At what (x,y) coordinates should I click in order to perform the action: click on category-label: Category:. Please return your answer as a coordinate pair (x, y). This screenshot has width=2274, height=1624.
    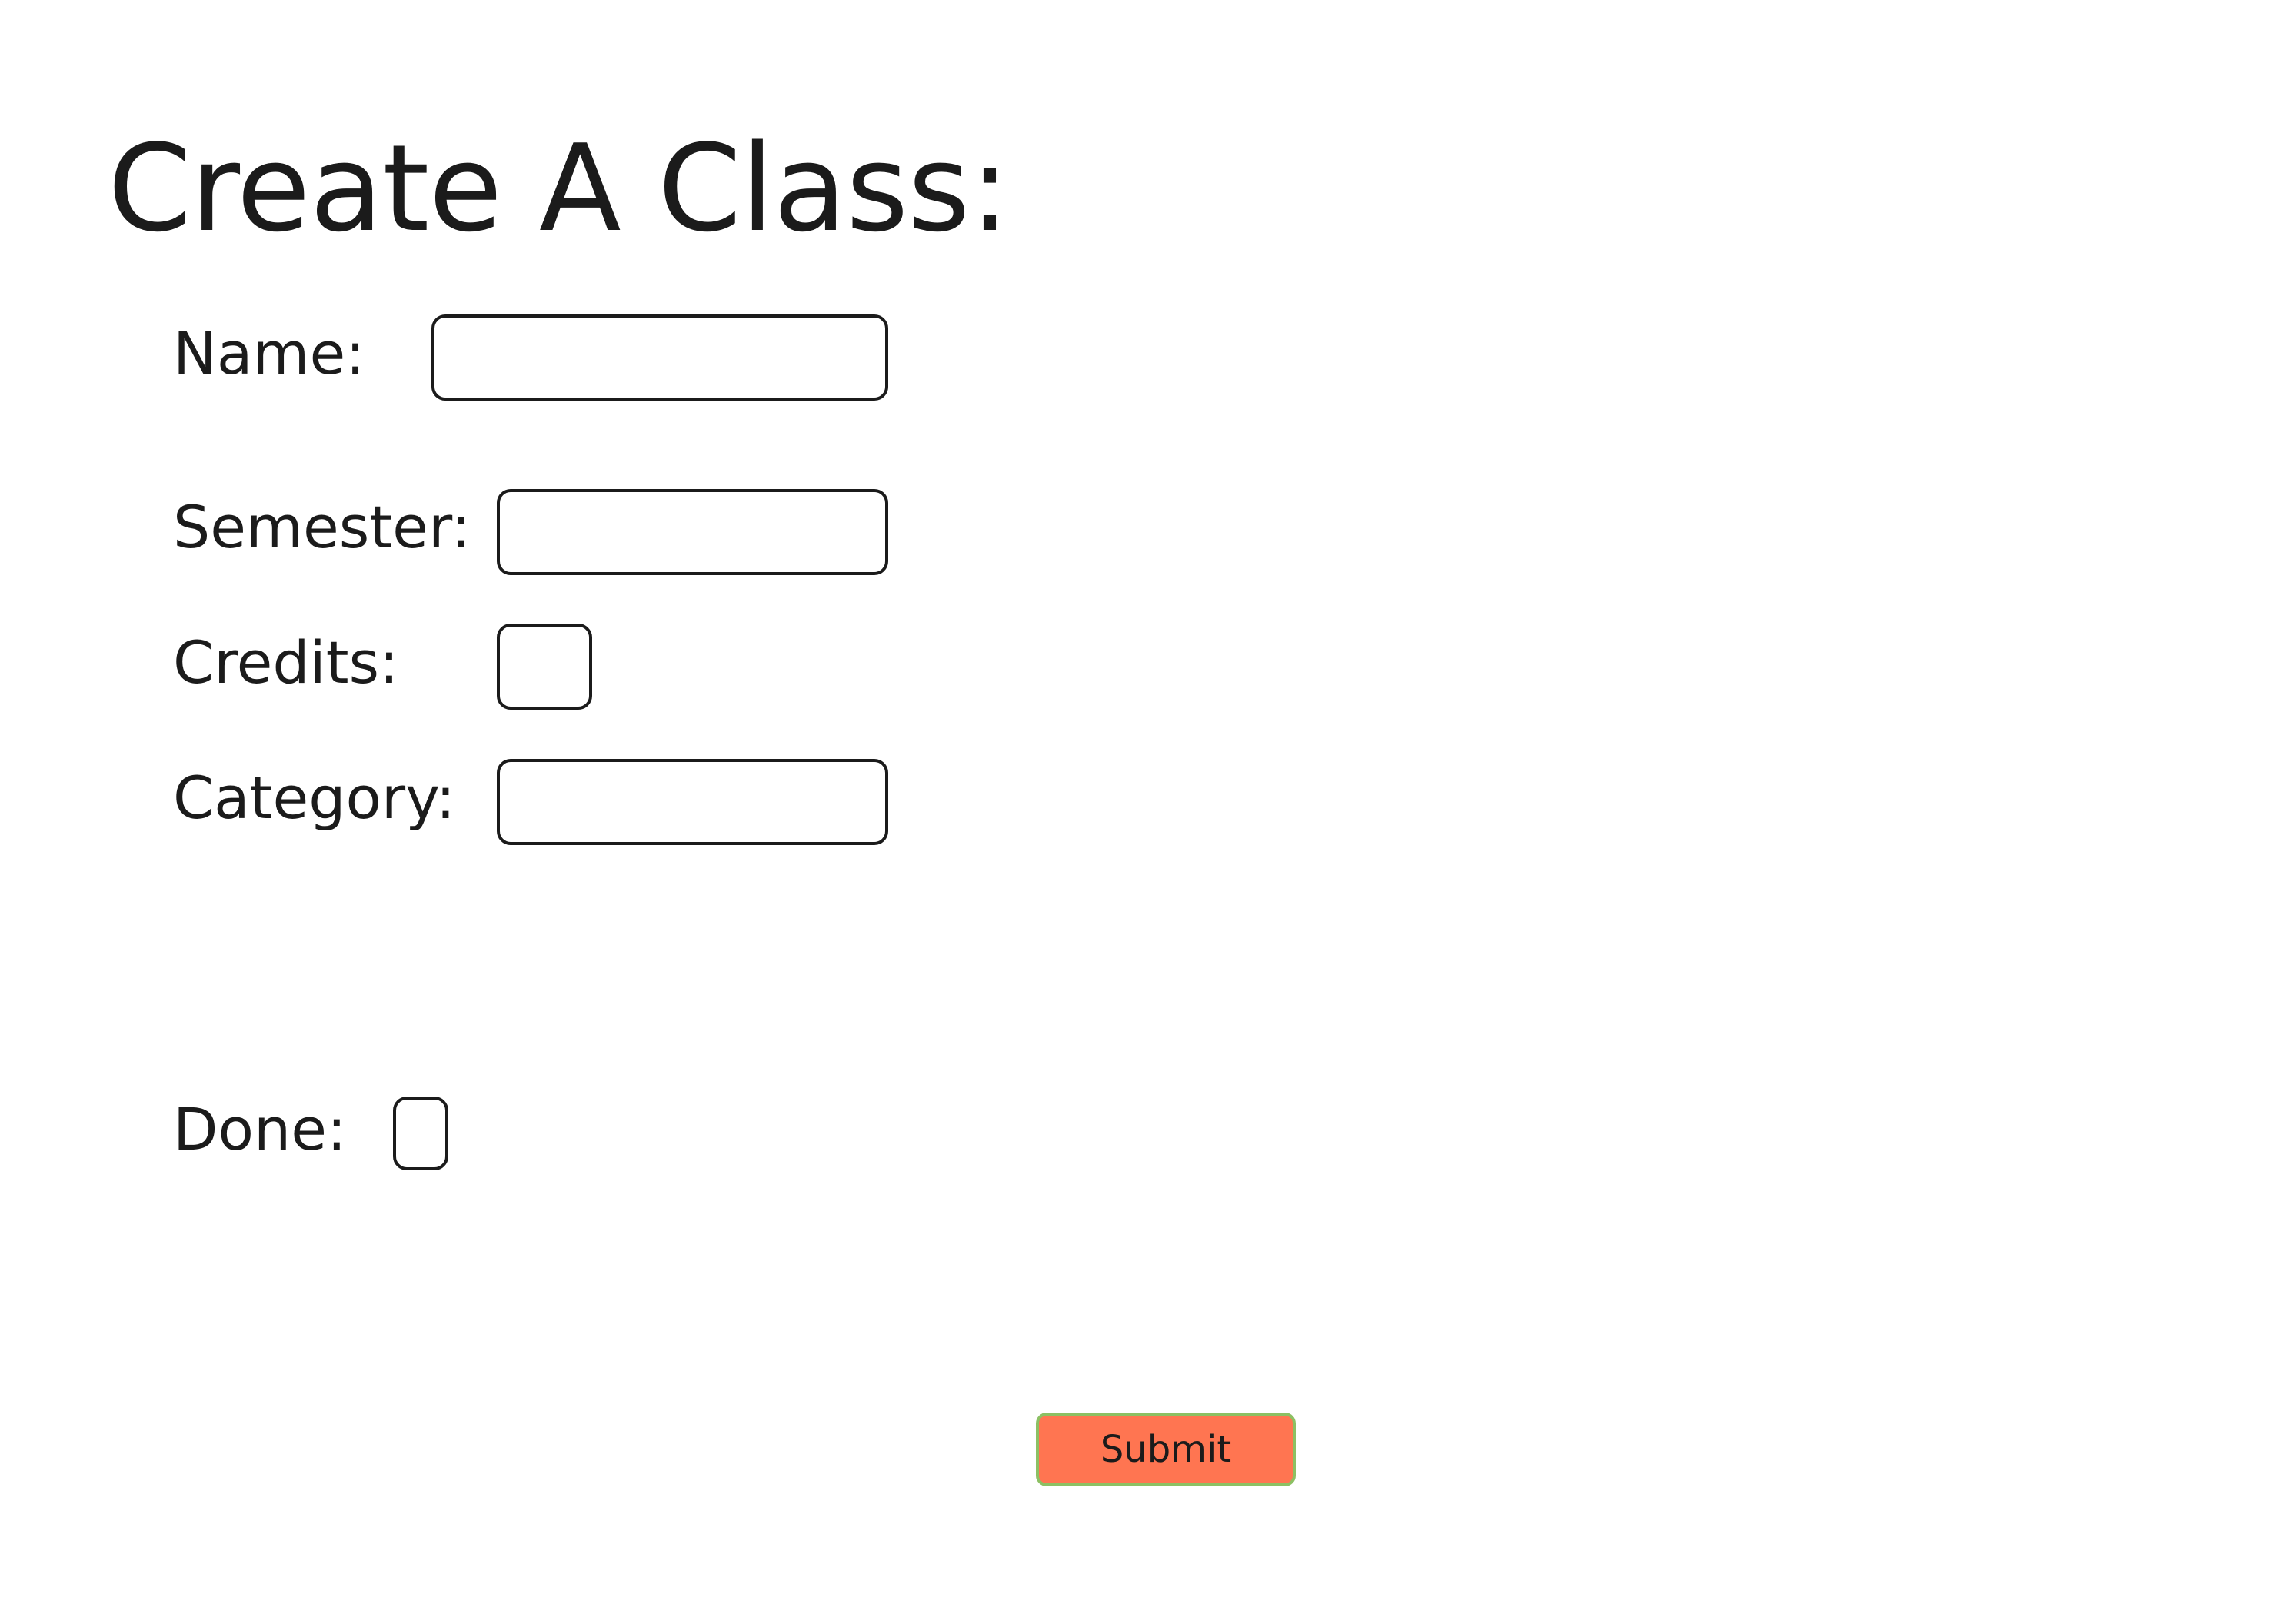
    Looking at the image, I should click on (314, 798).